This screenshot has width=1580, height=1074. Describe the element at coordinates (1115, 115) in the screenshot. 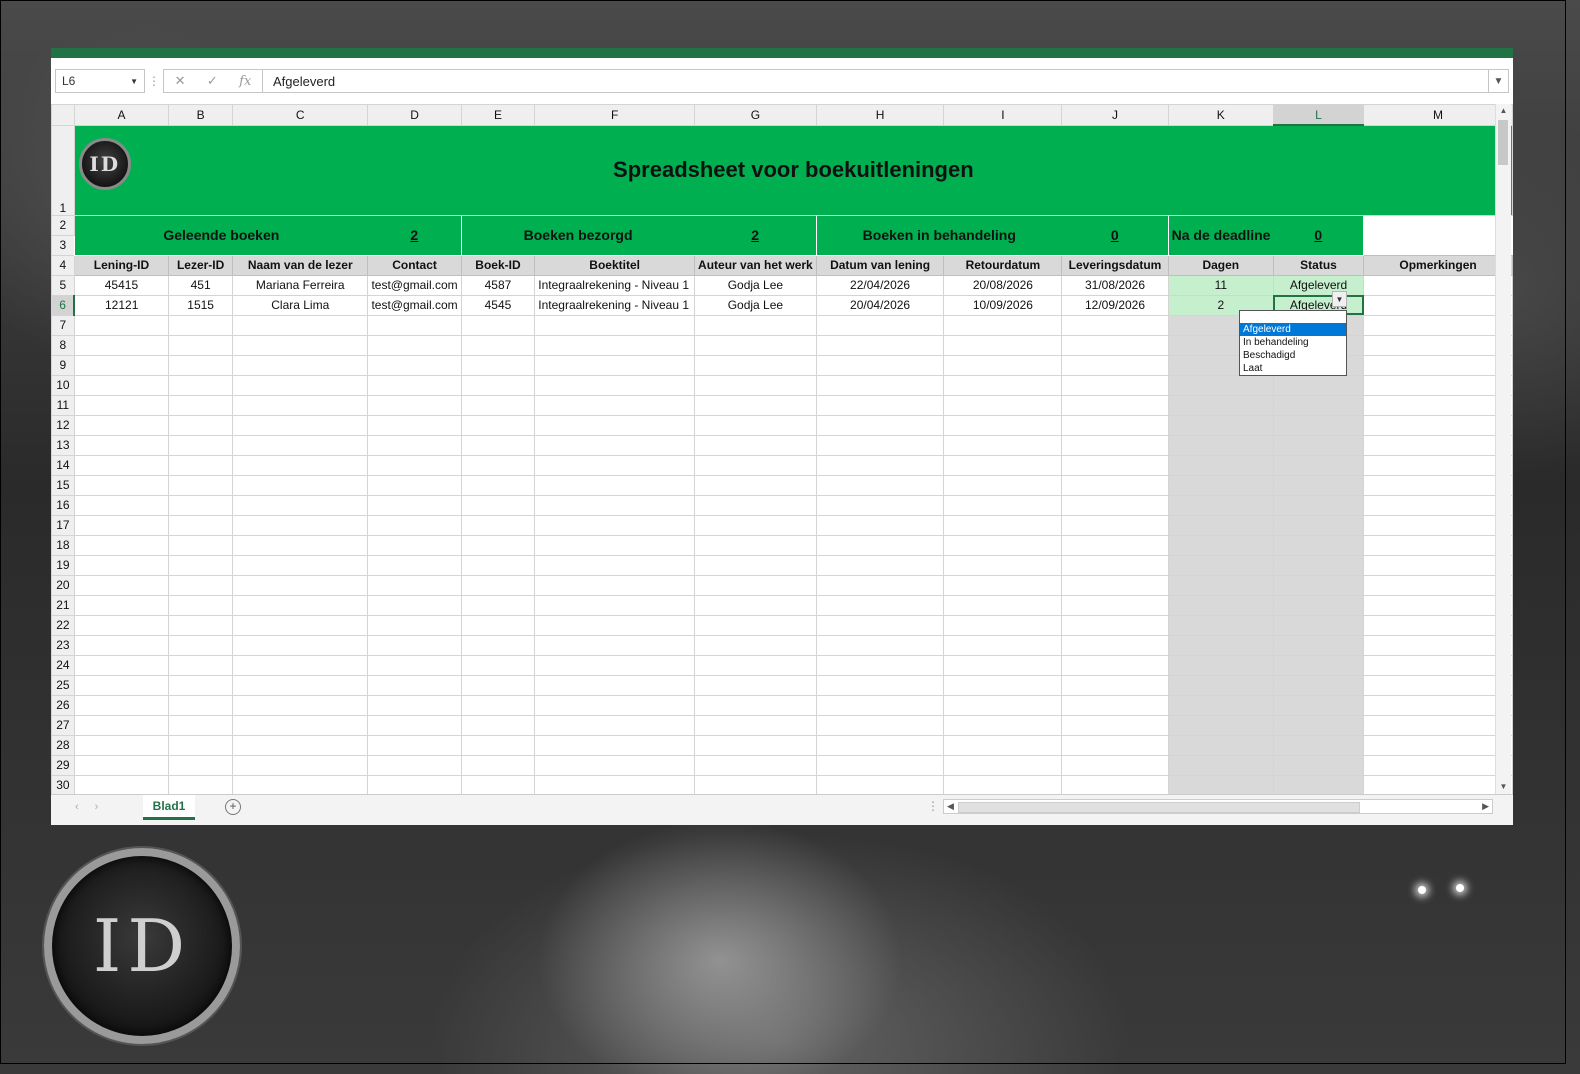

I see `column-header-j: J` at that location.